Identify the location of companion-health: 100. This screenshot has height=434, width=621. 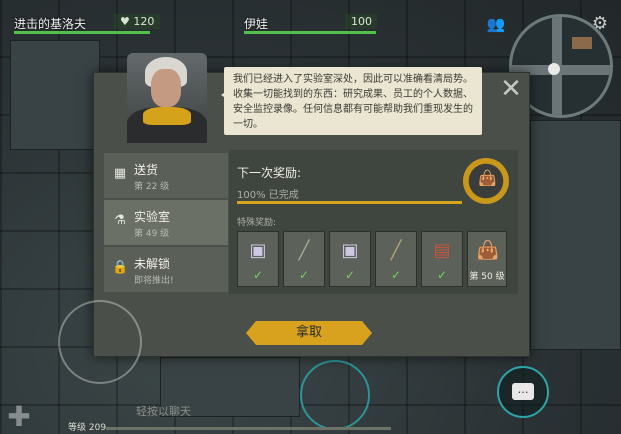
(361, 21).